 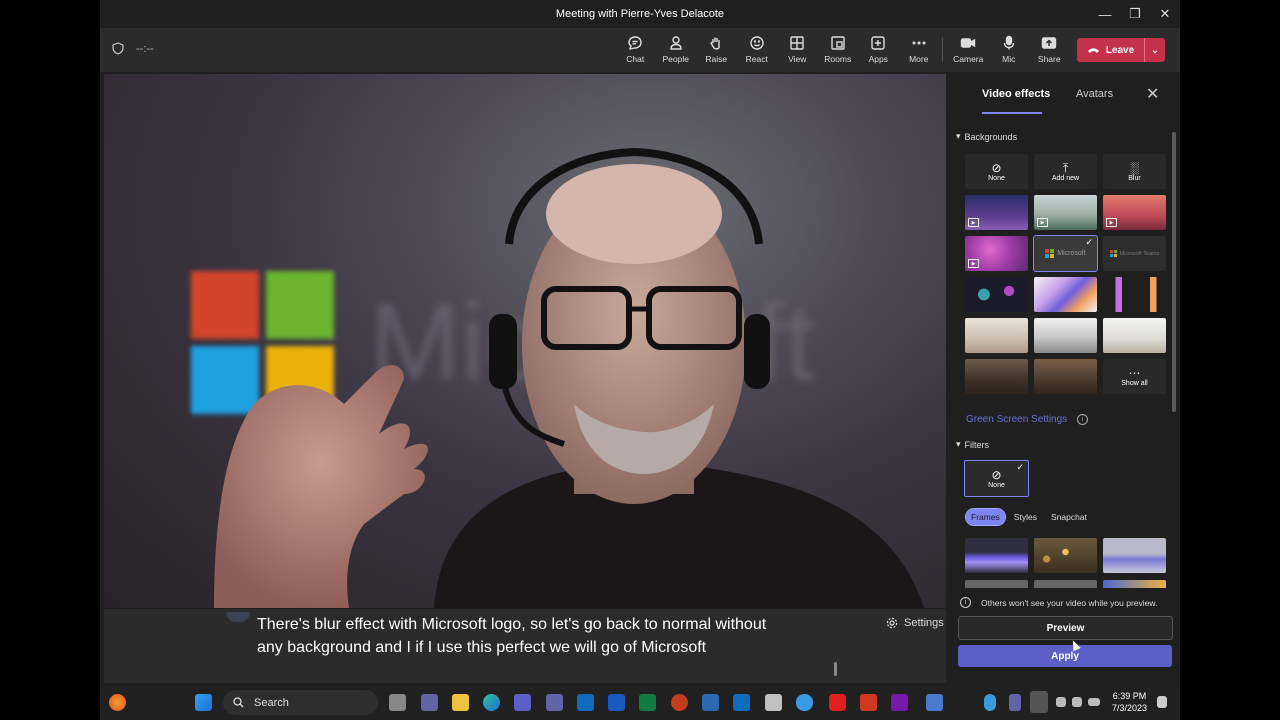 I want to click on background-blur: ░ Blur, so click(x=1134, y=171).